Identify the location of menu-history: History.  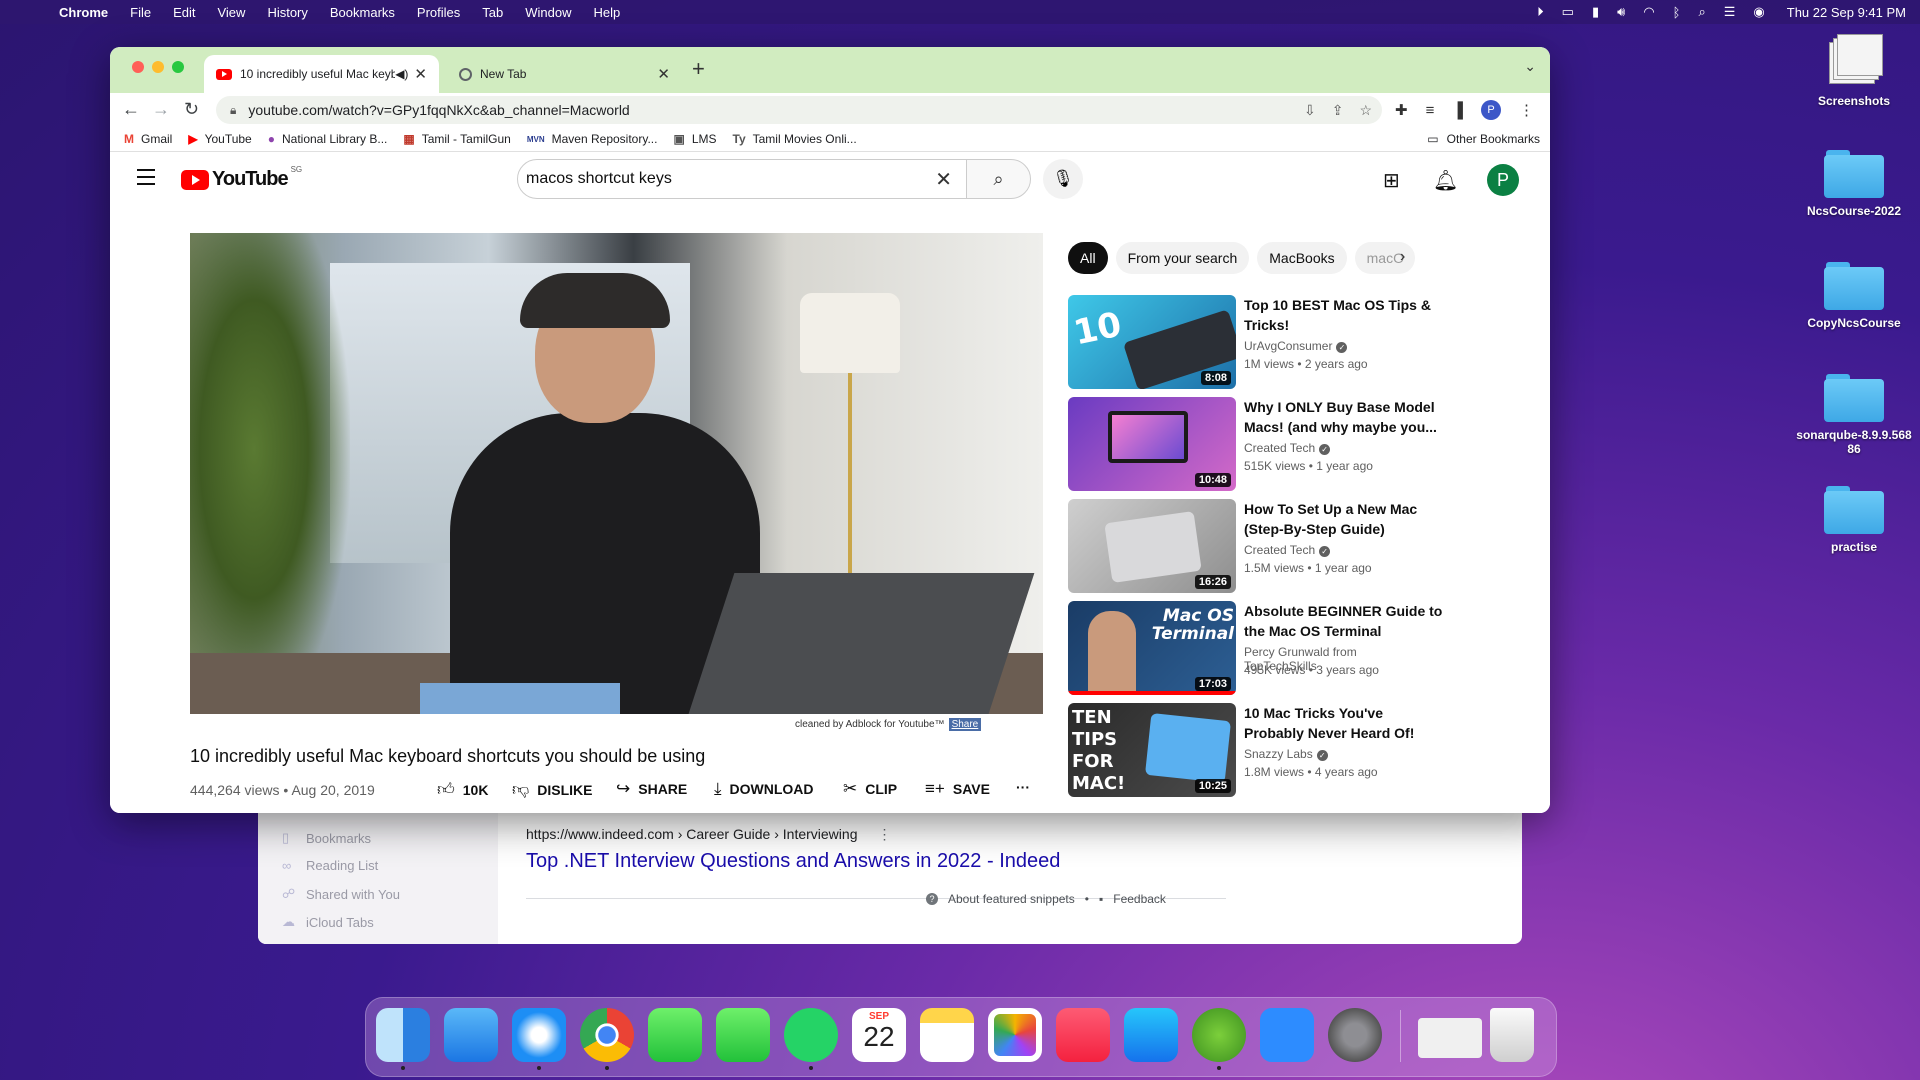
(287, 12).